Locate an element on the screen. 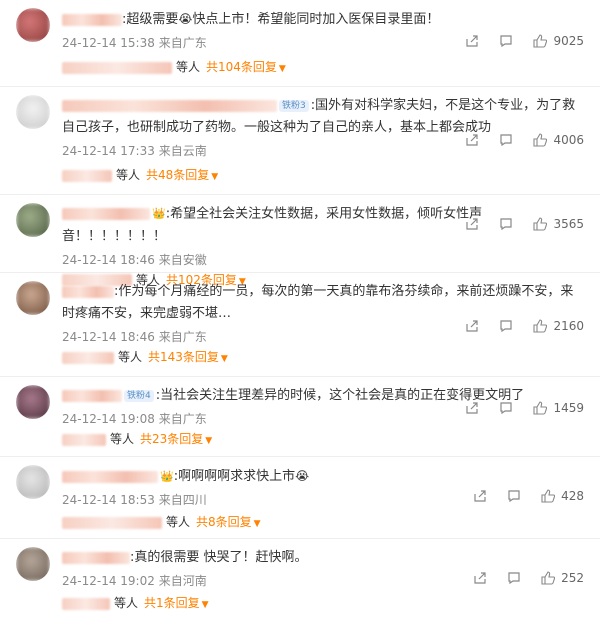 This screenshot has width=600, height=620. reply-summary: 等人 共104条回复 ▼ is located at coordinates (323, 67).